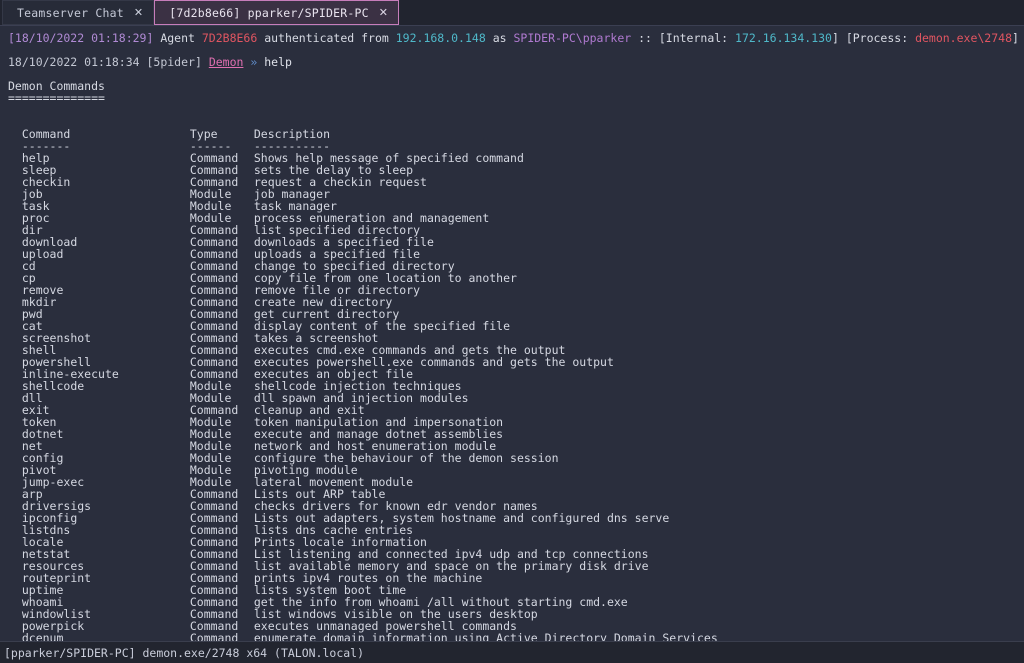 Image resolution: width=1024 pixels, height=663 pixels. I want to click on log-text: ] [Arch:, so click(1015, 38).